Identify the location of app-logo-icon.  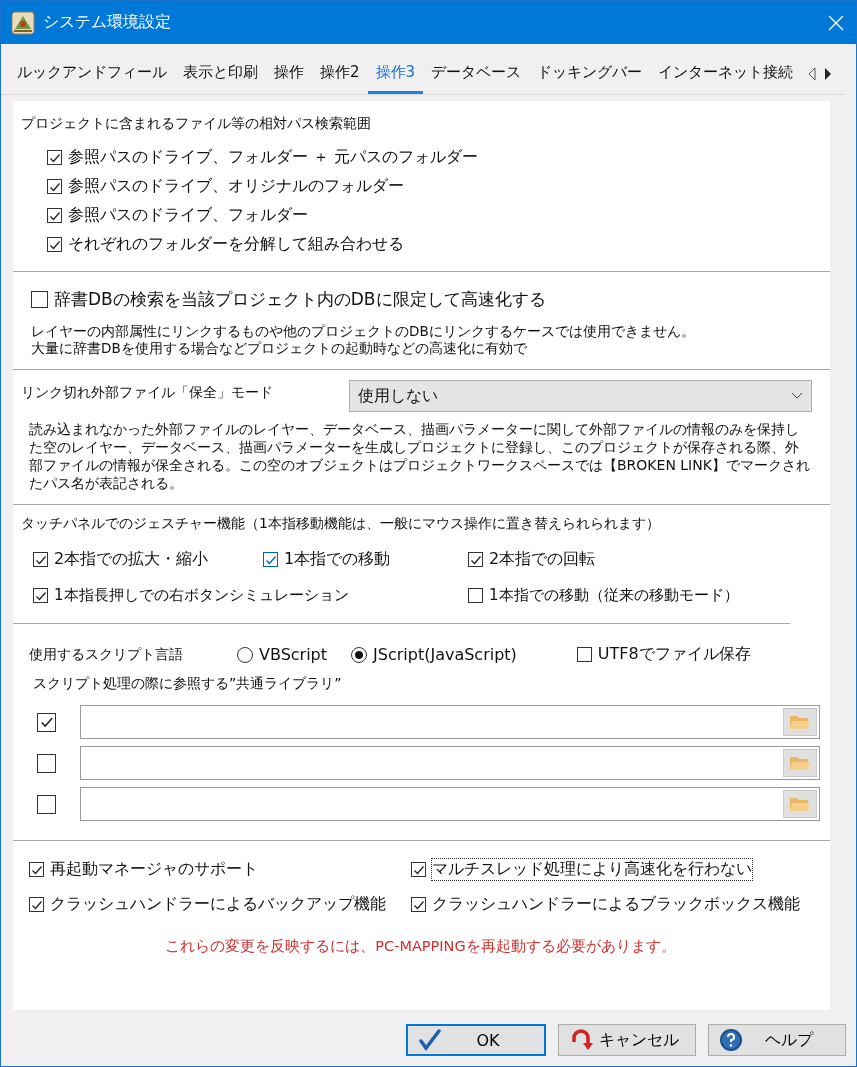
(23, 22).